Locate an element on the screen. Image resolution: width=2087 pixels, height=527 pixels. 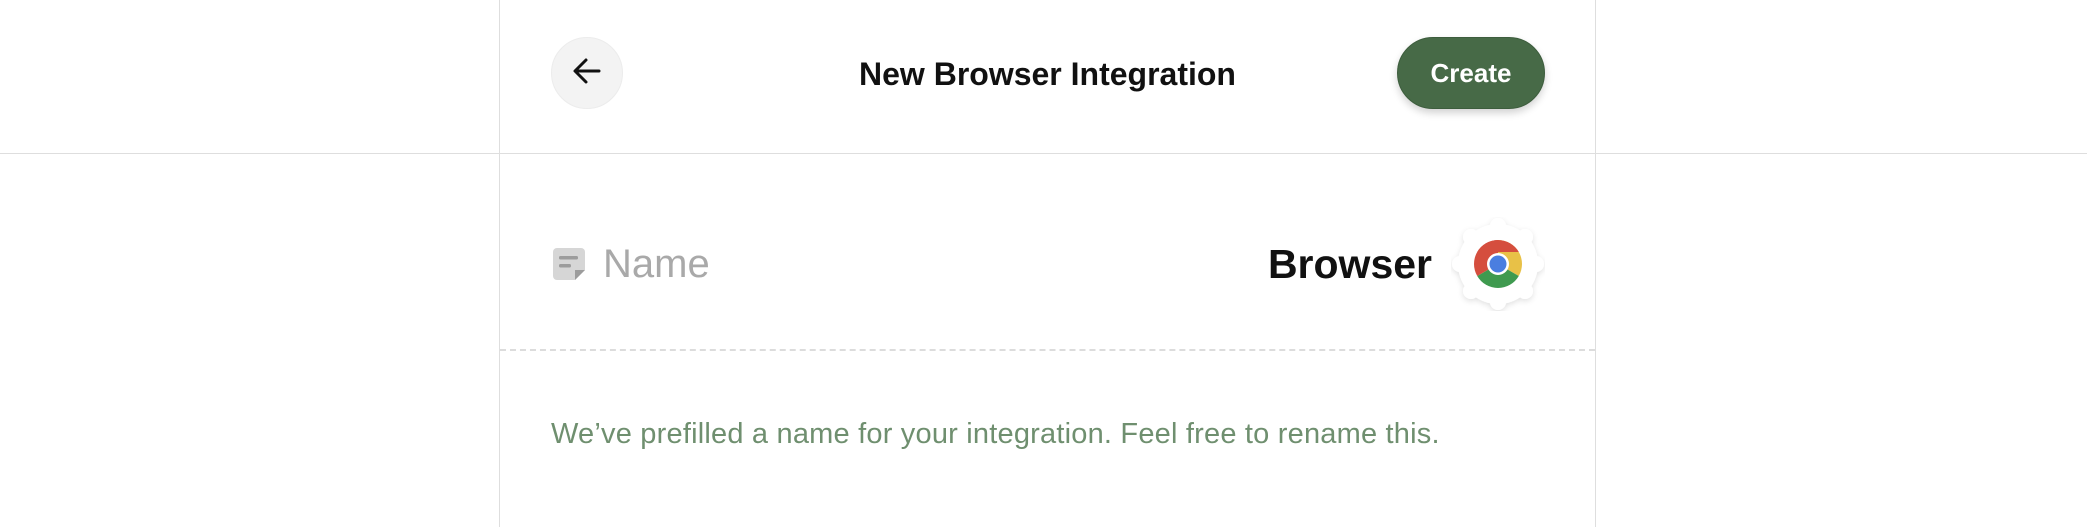
integration-type-label: Browser is located at coordinates (1349, 264).